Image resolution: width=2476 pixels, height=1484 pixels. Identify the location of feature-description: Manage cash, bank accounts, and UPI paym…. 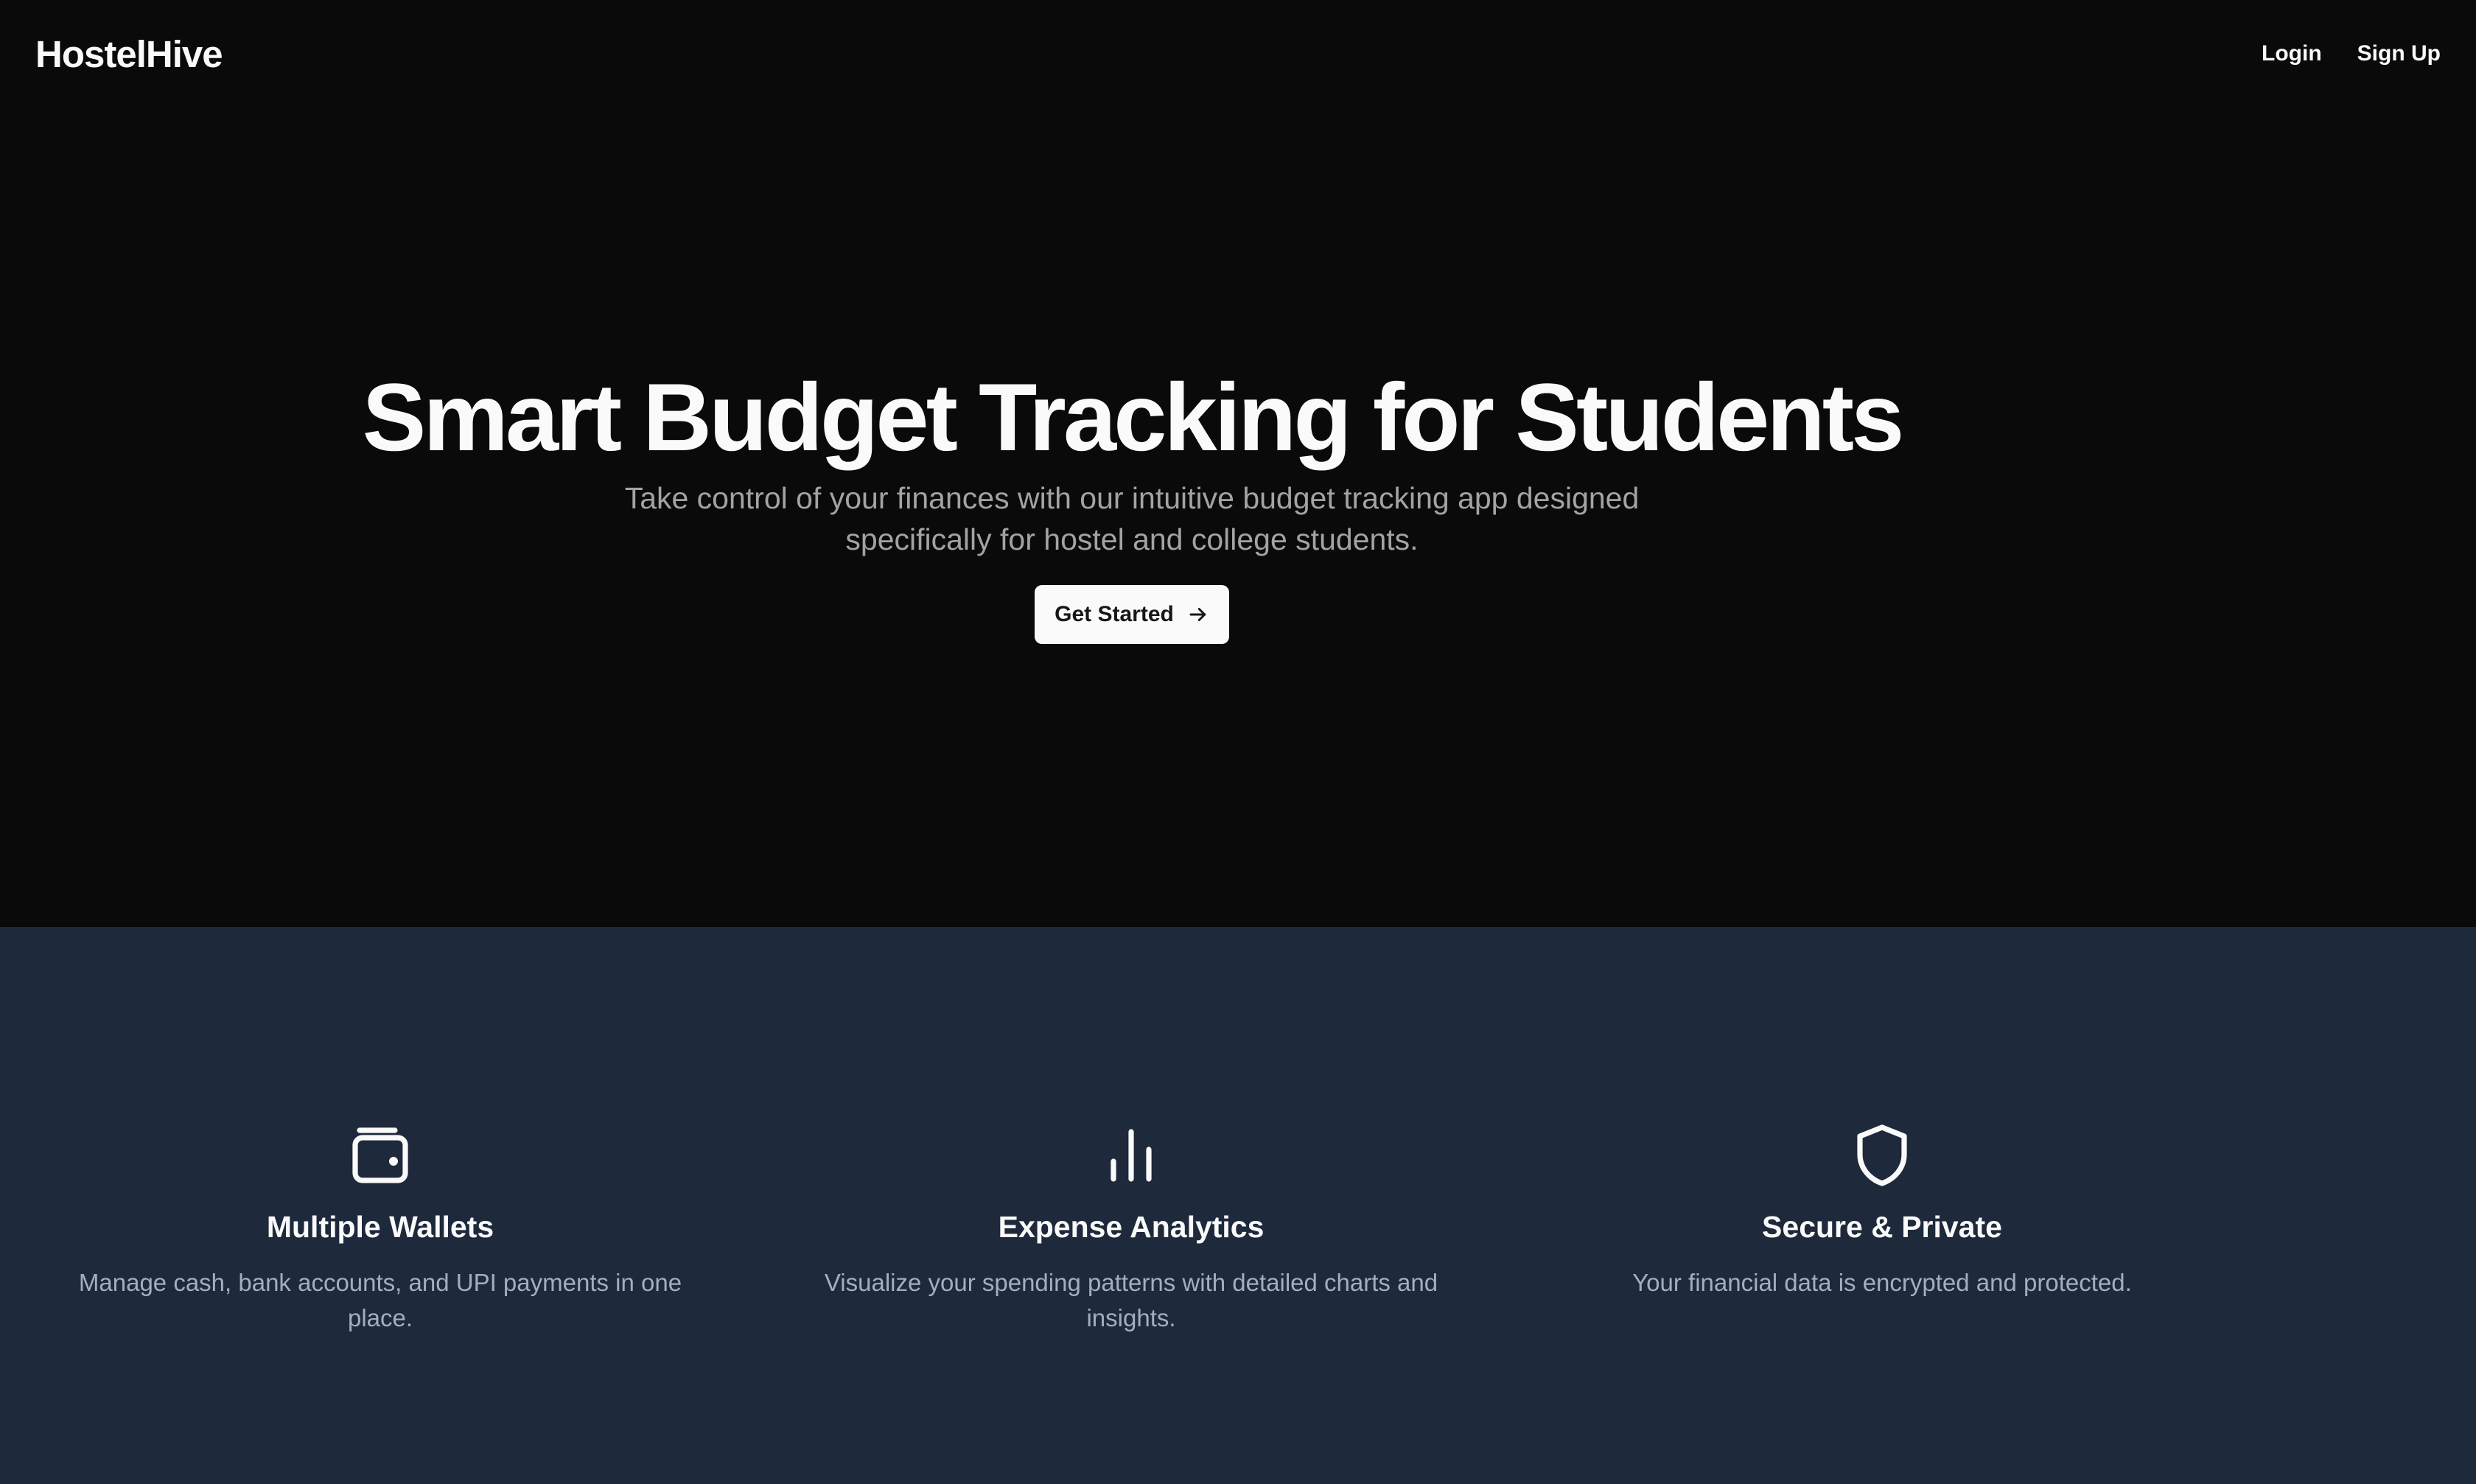
(380, 1300).